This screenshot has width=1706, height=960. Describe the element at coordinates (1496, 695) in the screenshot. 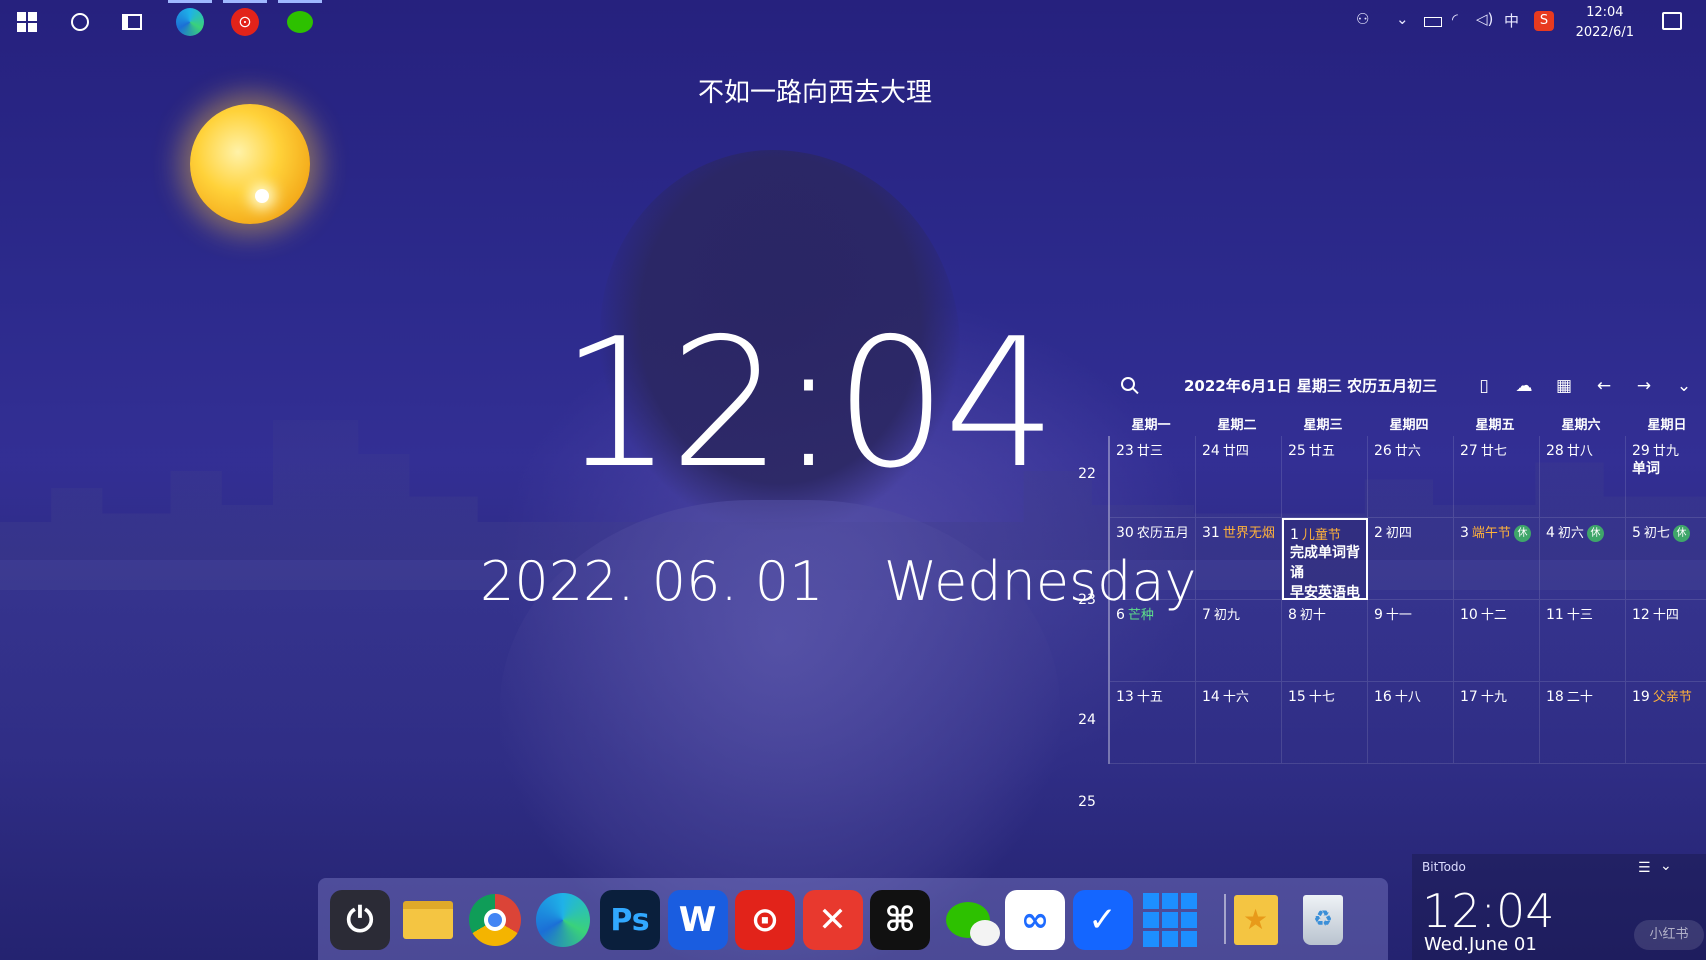

I see `day-line: 17 十九` at that location.